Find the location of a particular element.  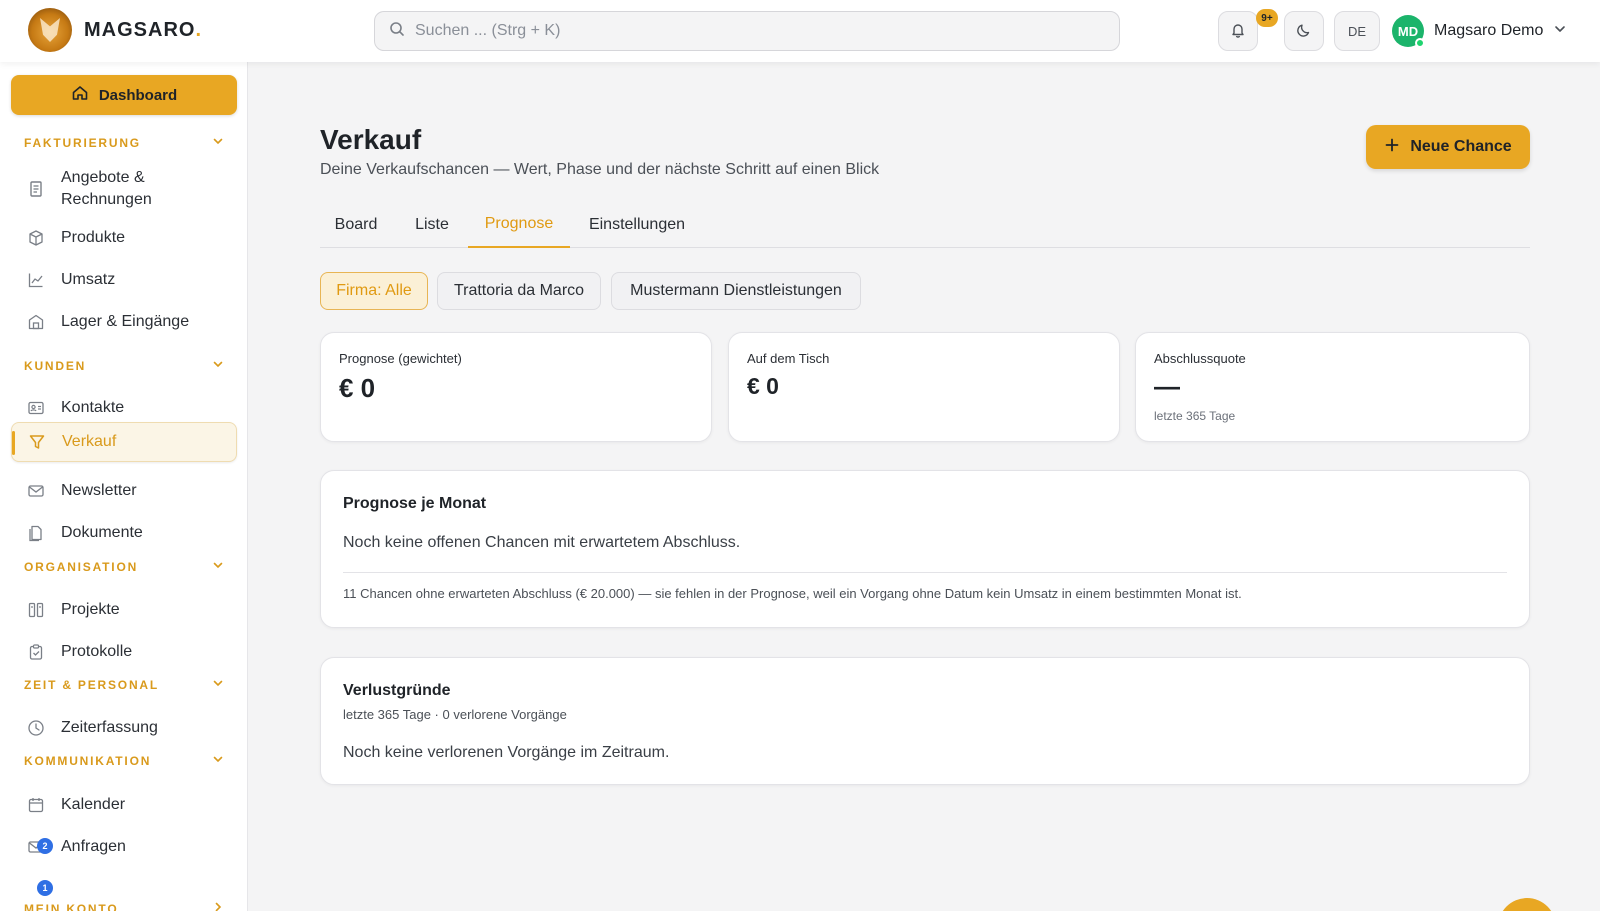

chevron-right-icon is located at coordinates (218, 906).